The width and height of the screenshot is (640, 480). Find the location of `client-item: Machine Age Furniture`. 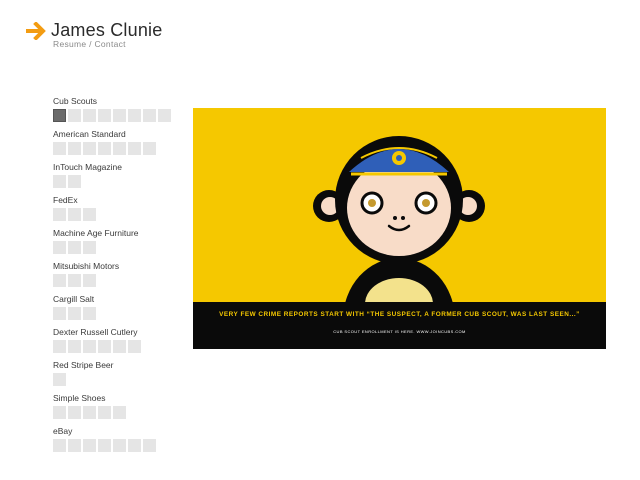

client-item: Machine Age Furniture is located at coordinates (118, 244).